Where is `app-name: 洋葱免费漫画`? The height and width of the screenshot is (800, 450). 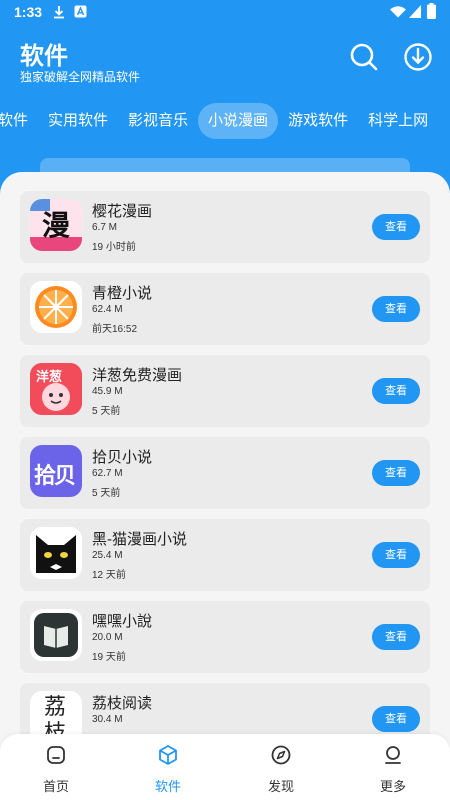 app-name: 洋葱免费漫画 is located at coordinates (137, 375).